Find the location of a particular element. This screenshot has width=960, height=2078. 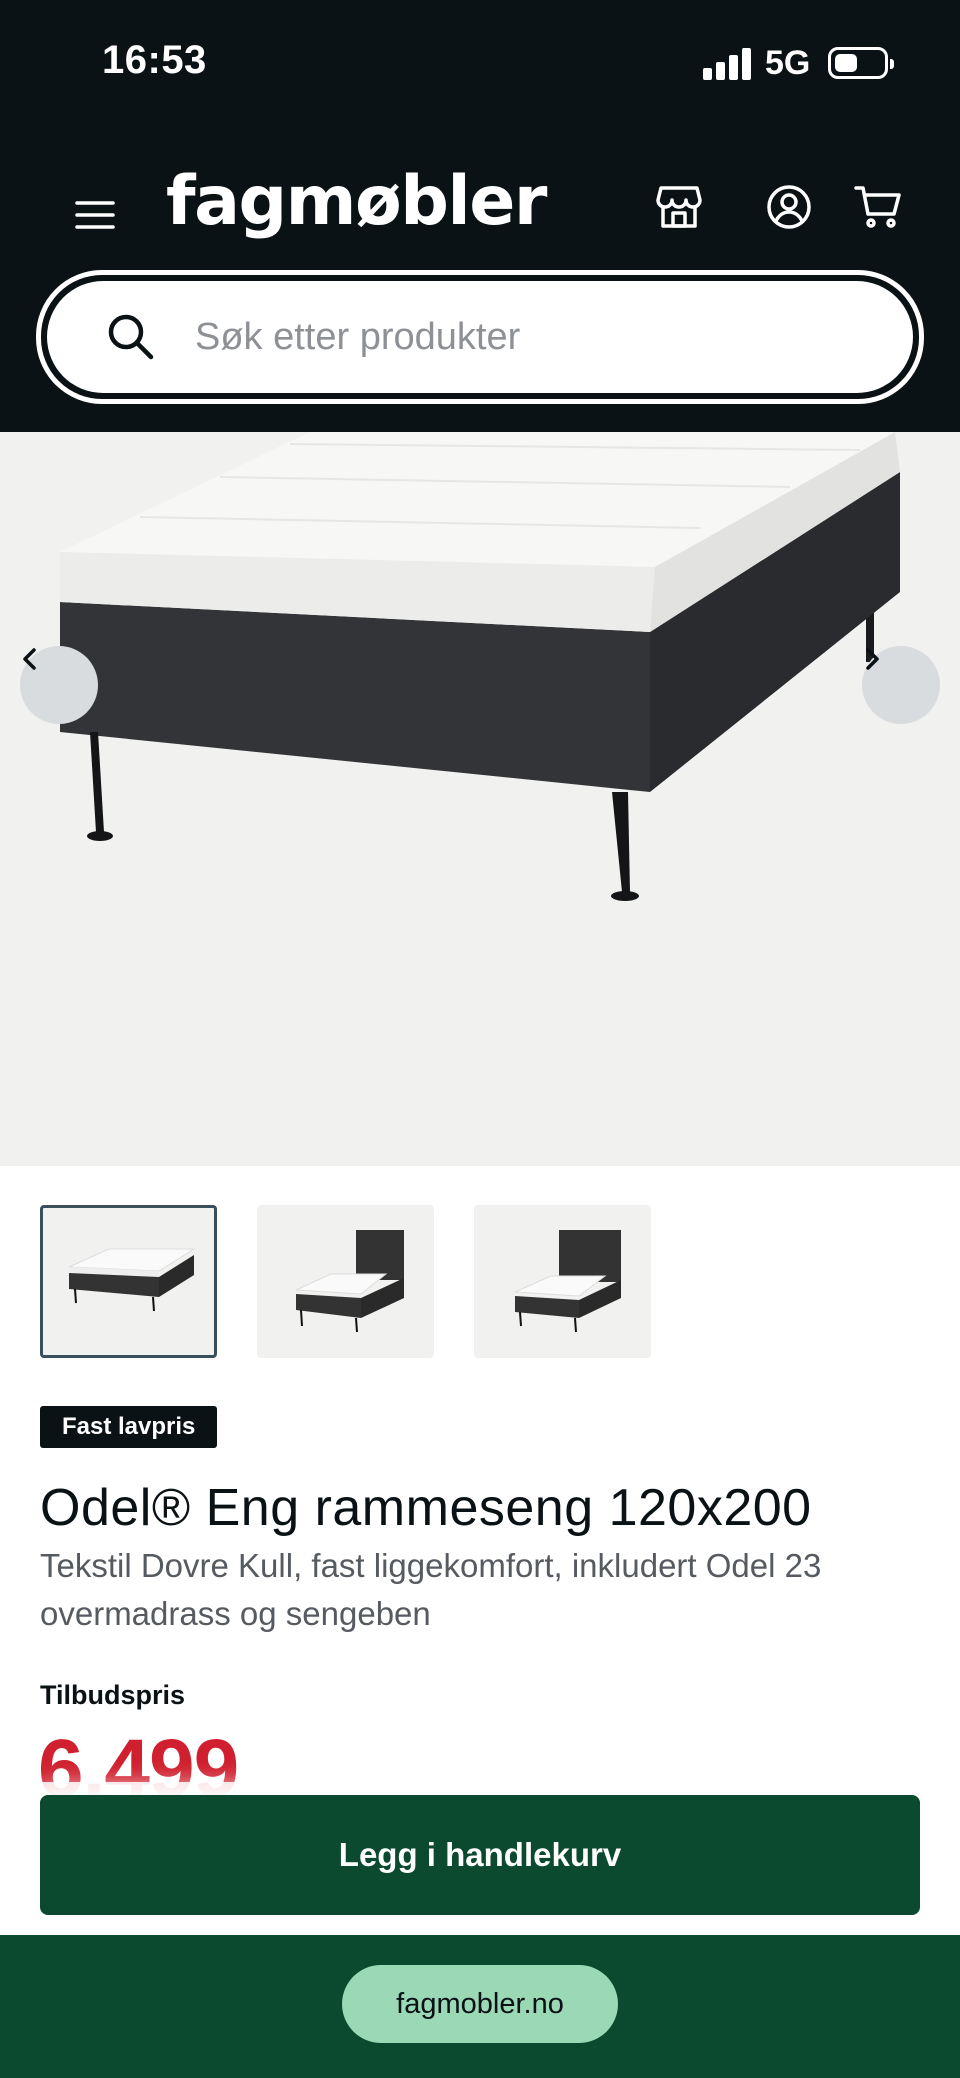

search-icon is located at coordinates (131, 337).